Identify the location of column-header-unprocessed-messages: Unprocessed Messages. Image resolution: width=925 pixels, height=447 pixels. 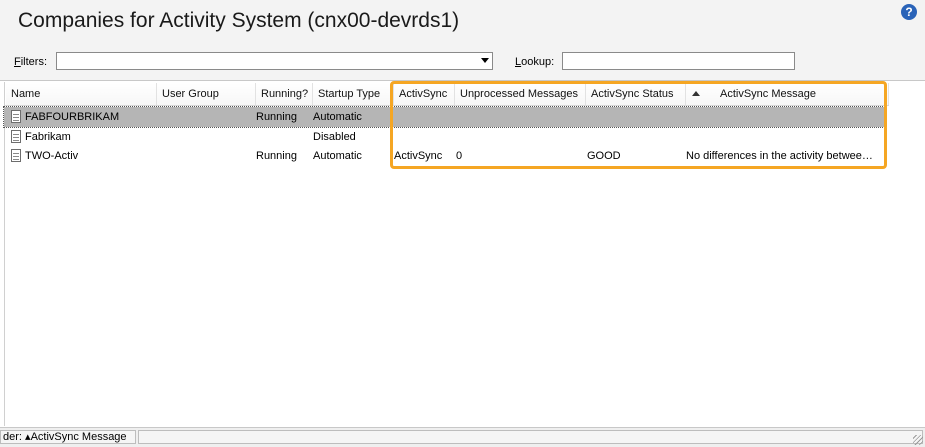
(520, 94).